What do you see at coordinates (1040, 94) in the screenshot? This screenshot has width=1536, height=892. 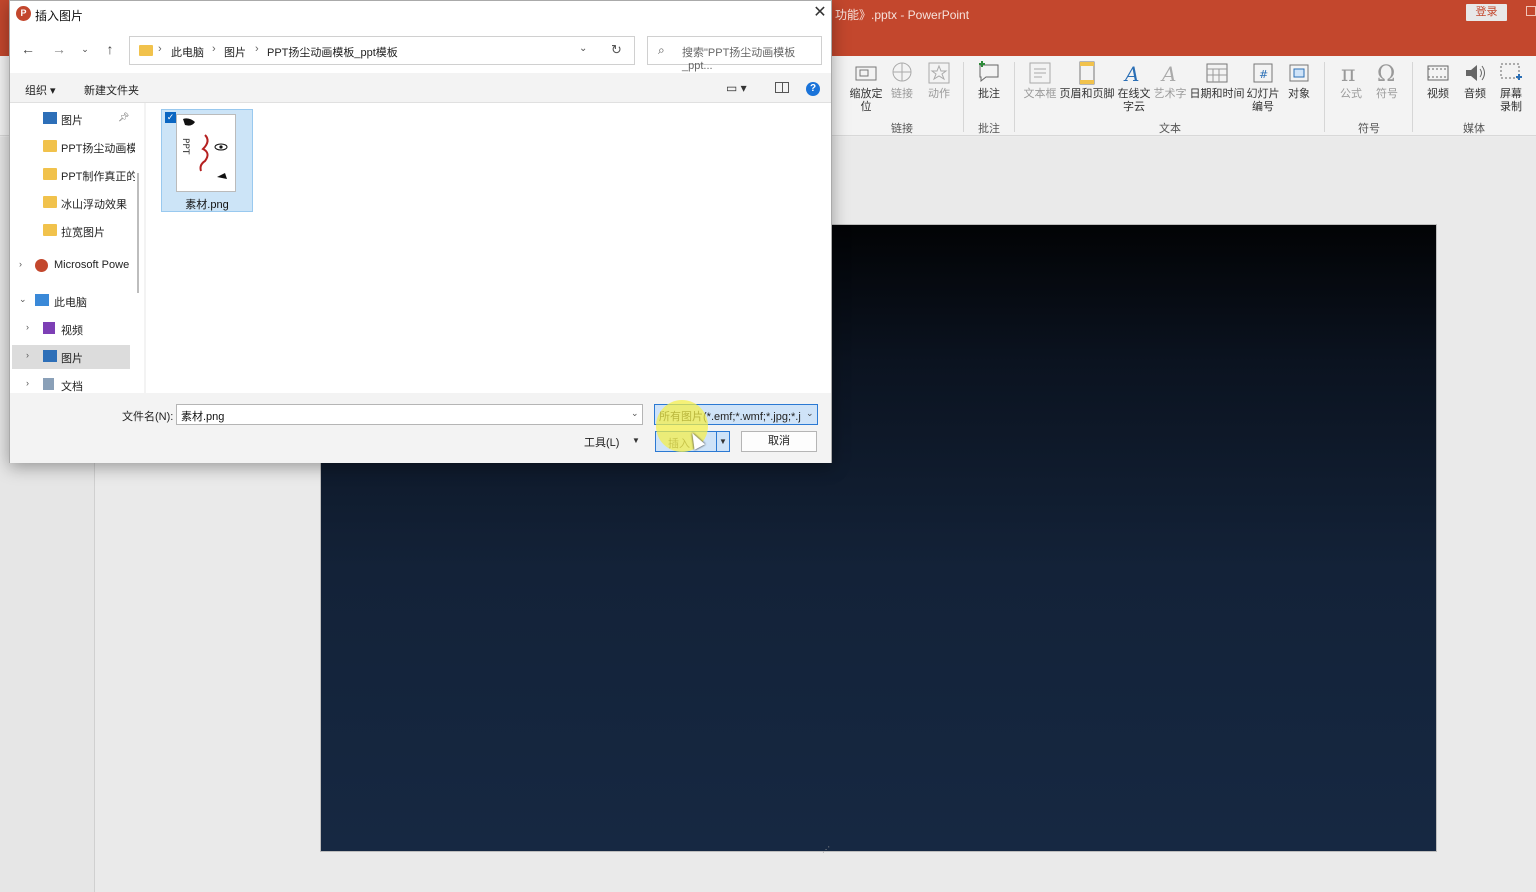 I see `textbox-label: 文本框` at bounding box center [1040, 94].